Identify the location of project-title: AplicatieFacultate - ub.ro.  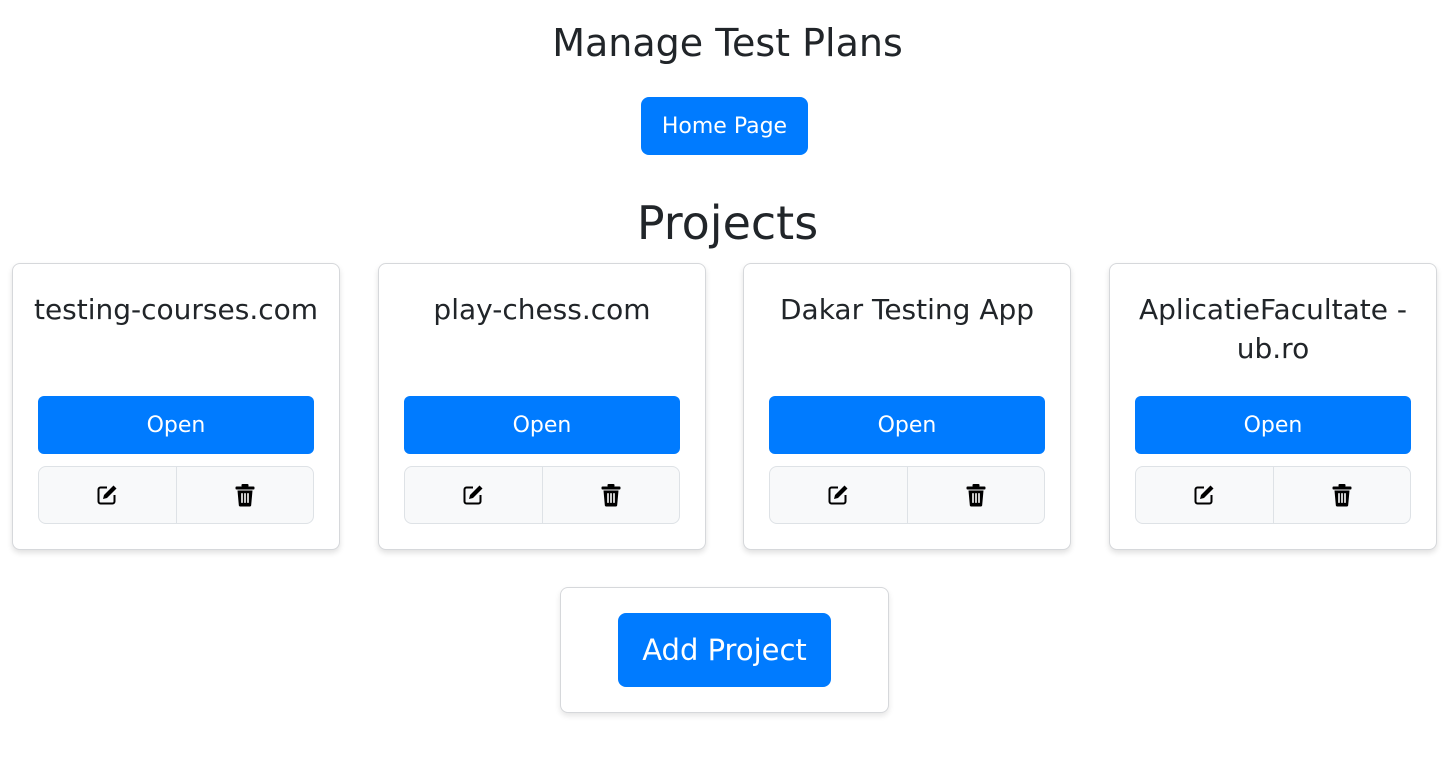
(1273, 329).